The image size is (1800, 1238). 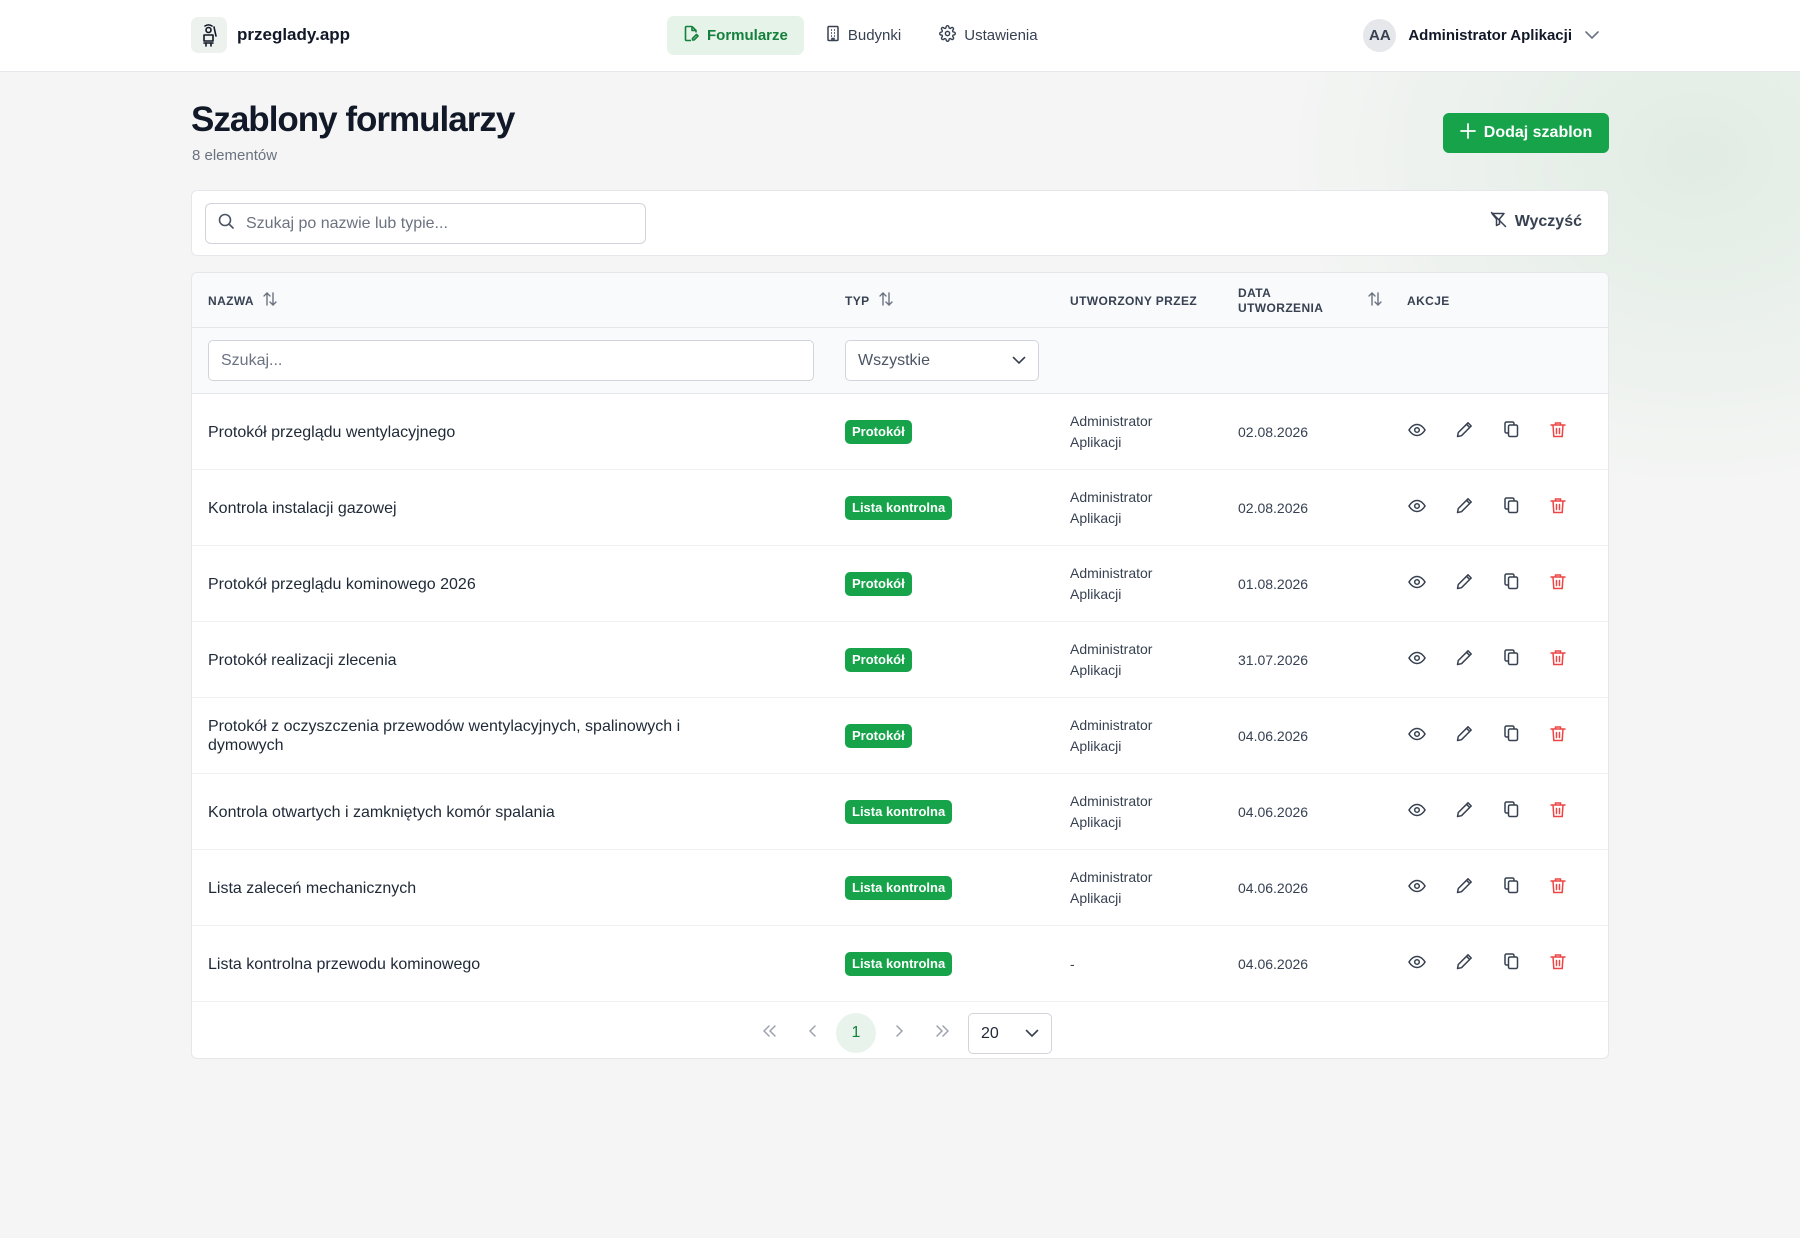 I want to click on created-date: 04.06.2026, so click(x=1273, y=964).